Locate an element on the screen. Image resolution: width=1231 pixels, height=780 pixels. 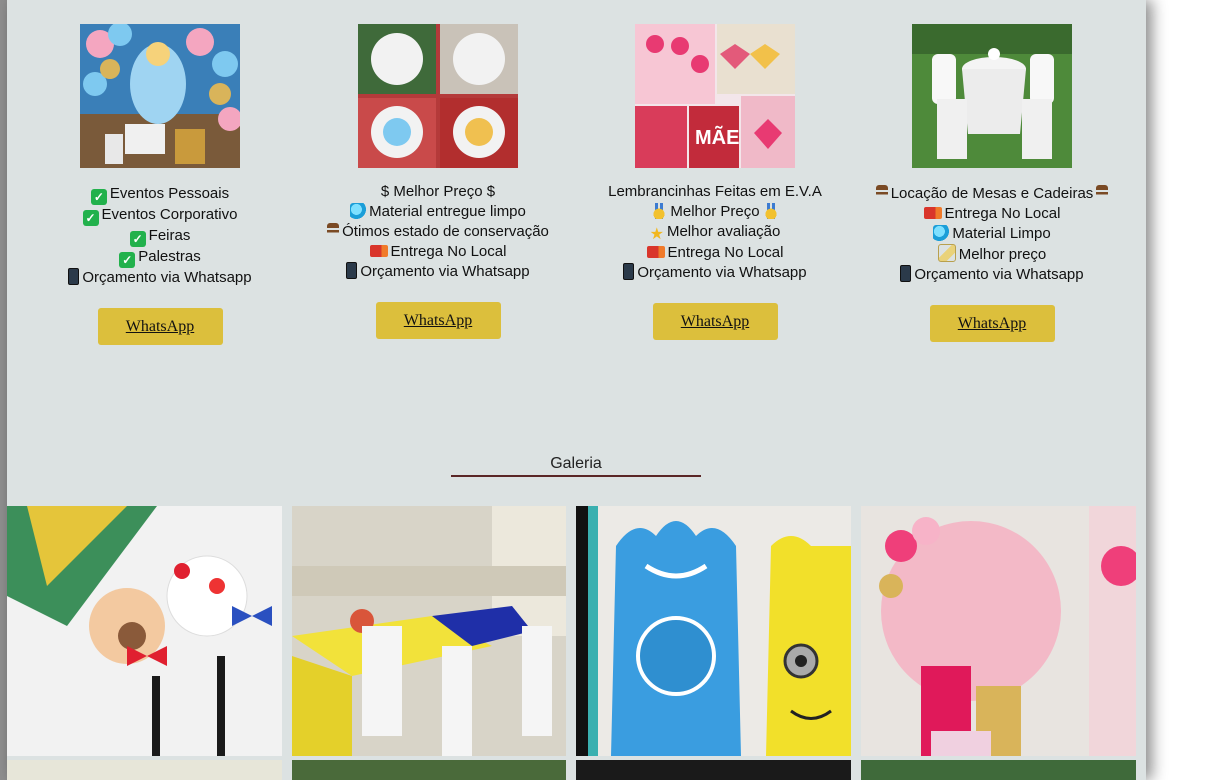
star-icon: ★ is located at coordinates (656, 234).